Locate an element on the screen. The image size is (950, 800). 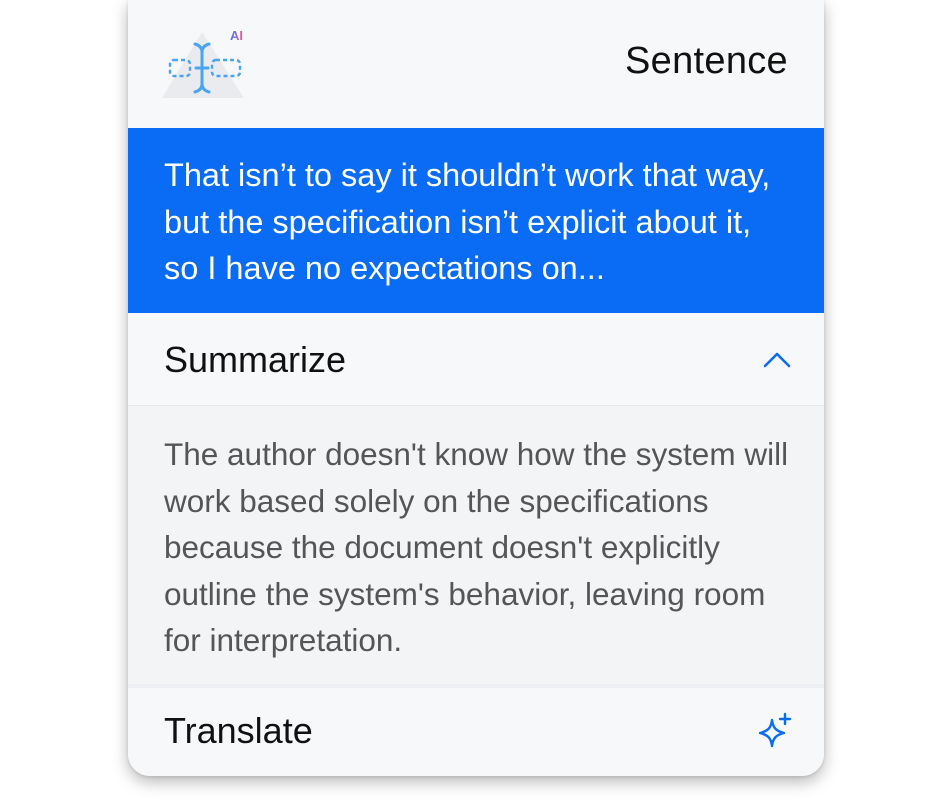
chevron-up-icon is located at coordinates (777, 360).